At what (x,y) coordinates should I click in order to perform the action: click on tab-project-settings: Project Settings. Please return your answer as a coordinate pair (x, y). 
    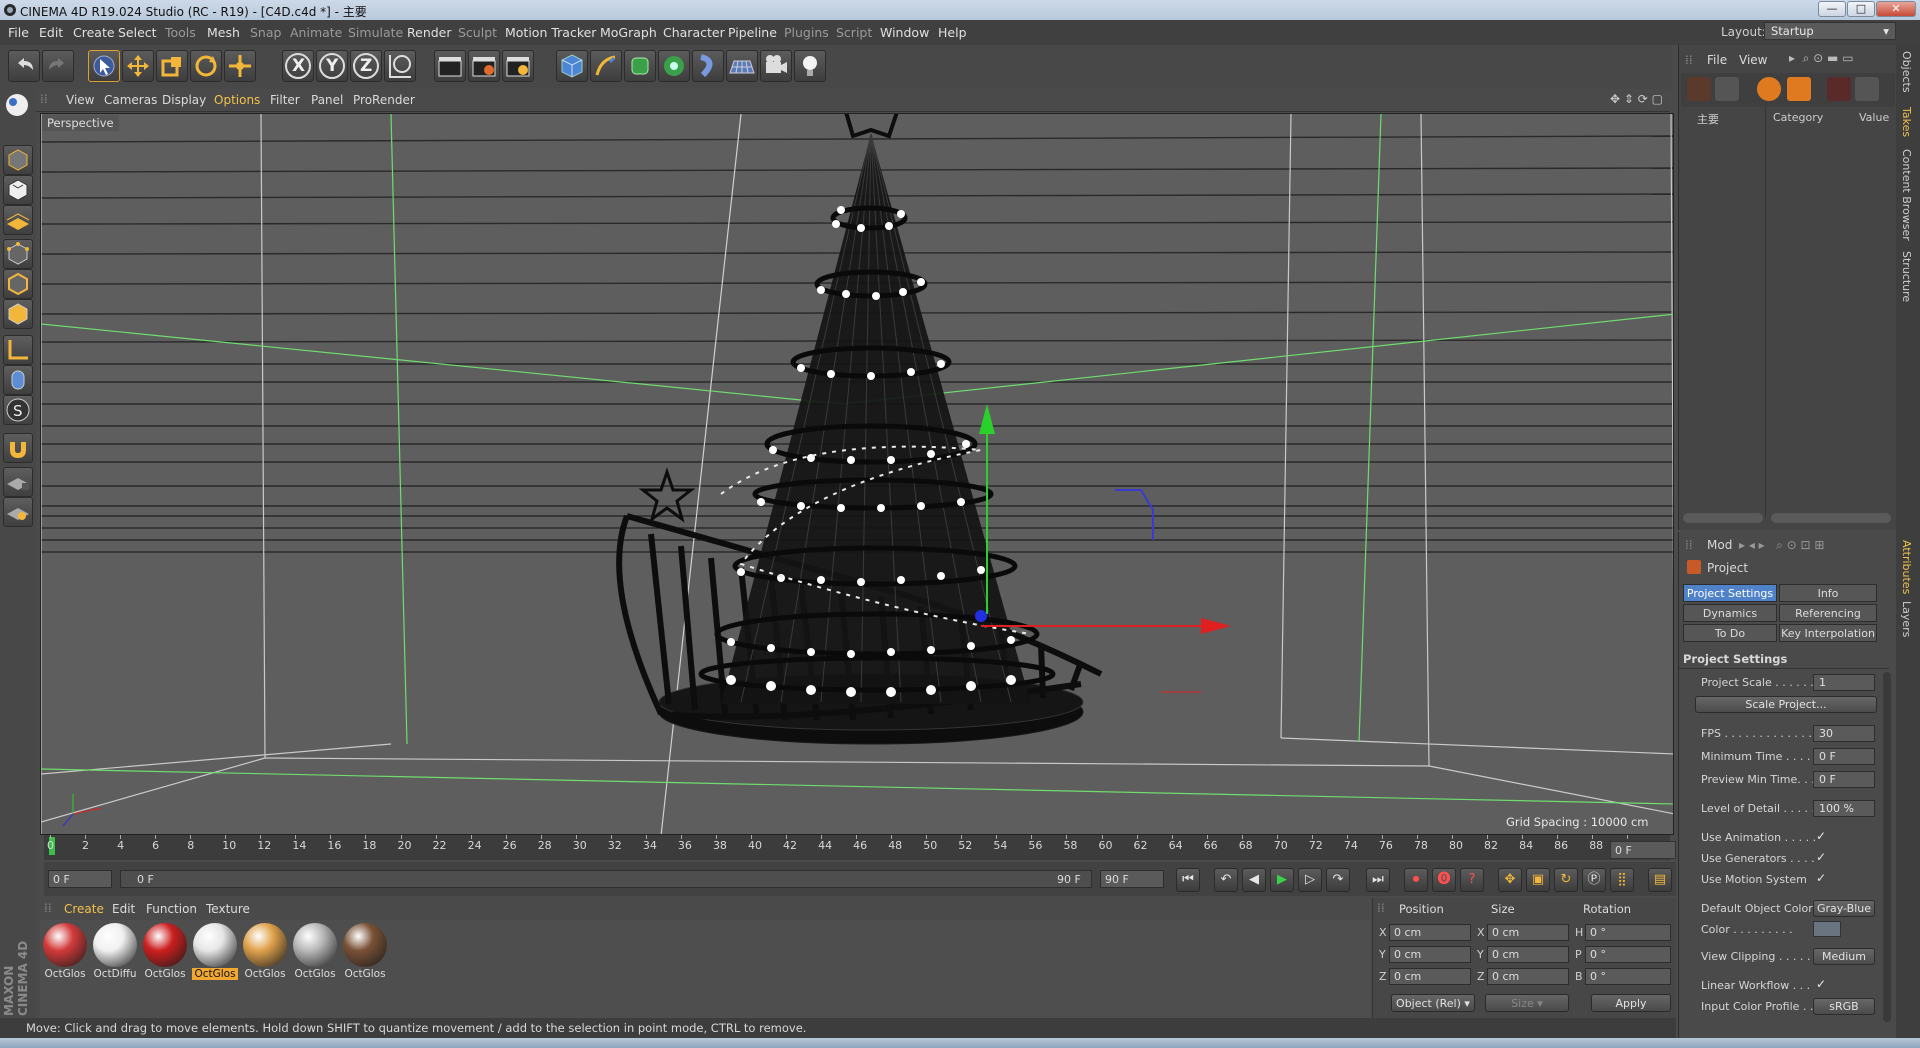
    Looking at the image, I should click on (1730, 593).